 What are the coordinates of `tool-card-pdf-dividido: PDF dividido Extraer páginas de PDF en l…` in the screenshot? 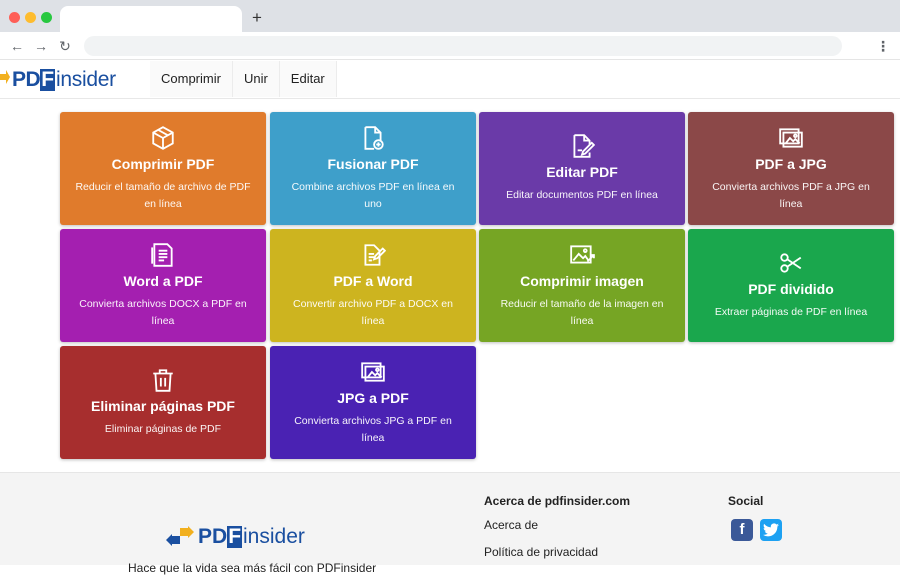 It's located at (791, 285).